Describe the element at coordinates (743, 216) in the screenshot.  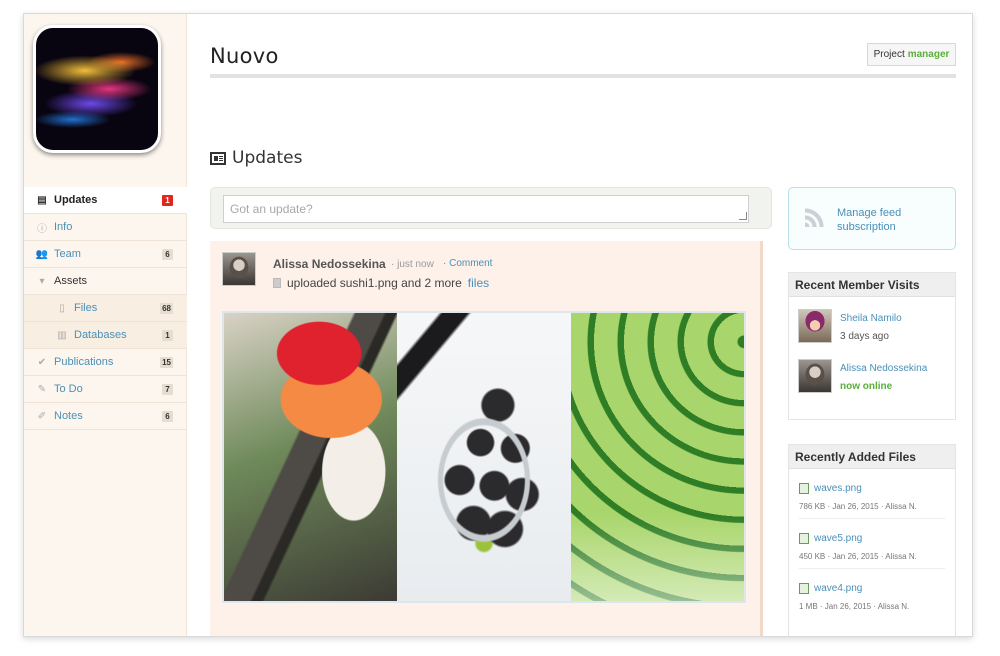
I see `resize-handle-icon` at that location.